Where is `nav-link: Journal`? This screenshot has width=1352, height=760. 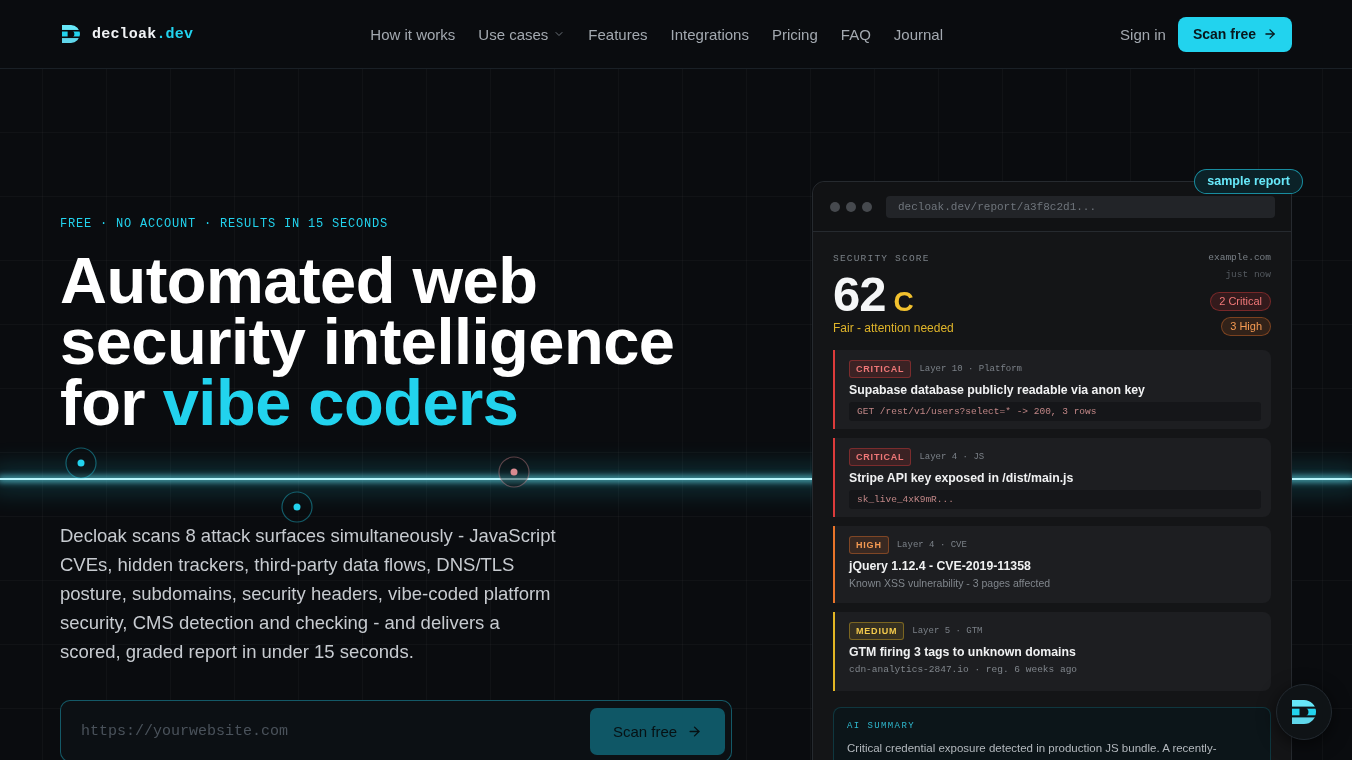
nav-link: Journal is located at coordinates (918, 34).